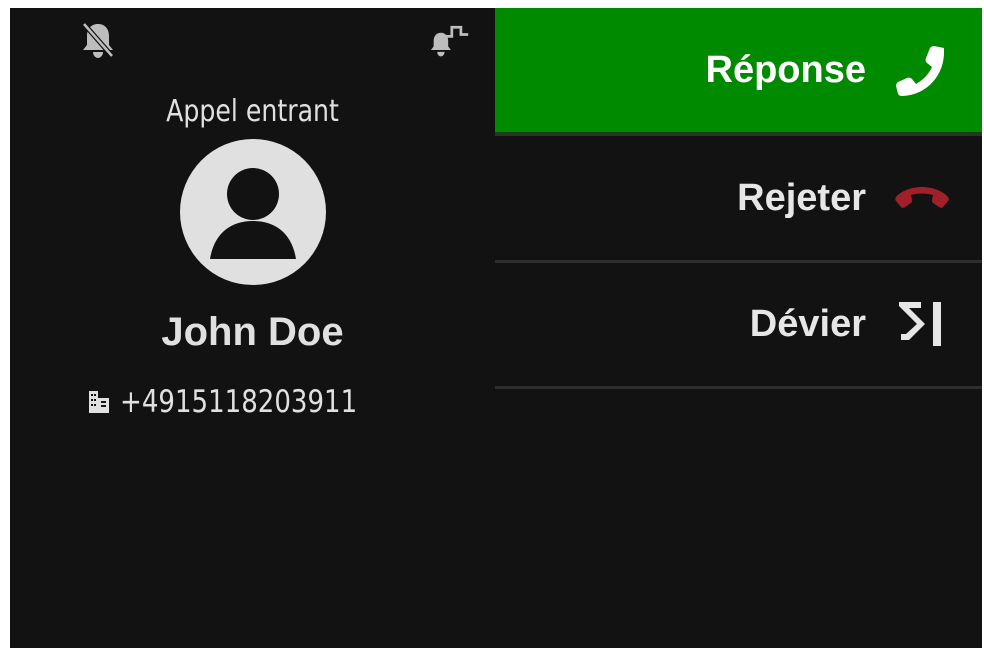 This screenshot has height=648, width=984. I want to click on avatar, so click(253, 212).